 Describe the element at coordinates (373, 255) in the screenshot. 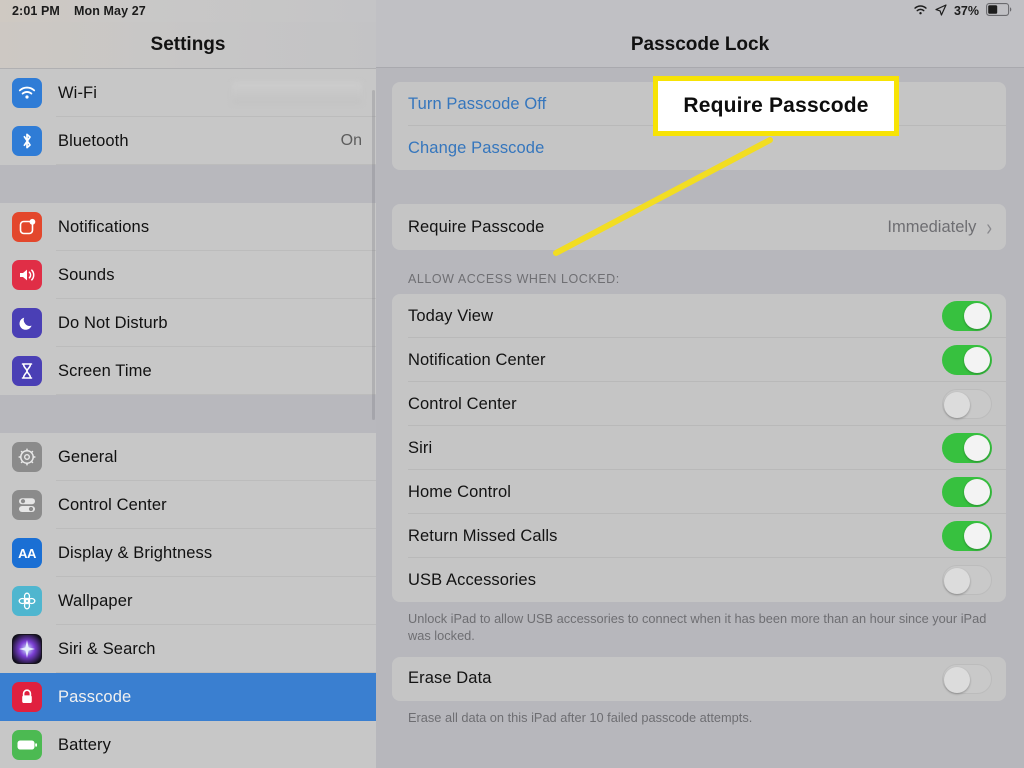

I see `sidebar-scrollbar` at that location.